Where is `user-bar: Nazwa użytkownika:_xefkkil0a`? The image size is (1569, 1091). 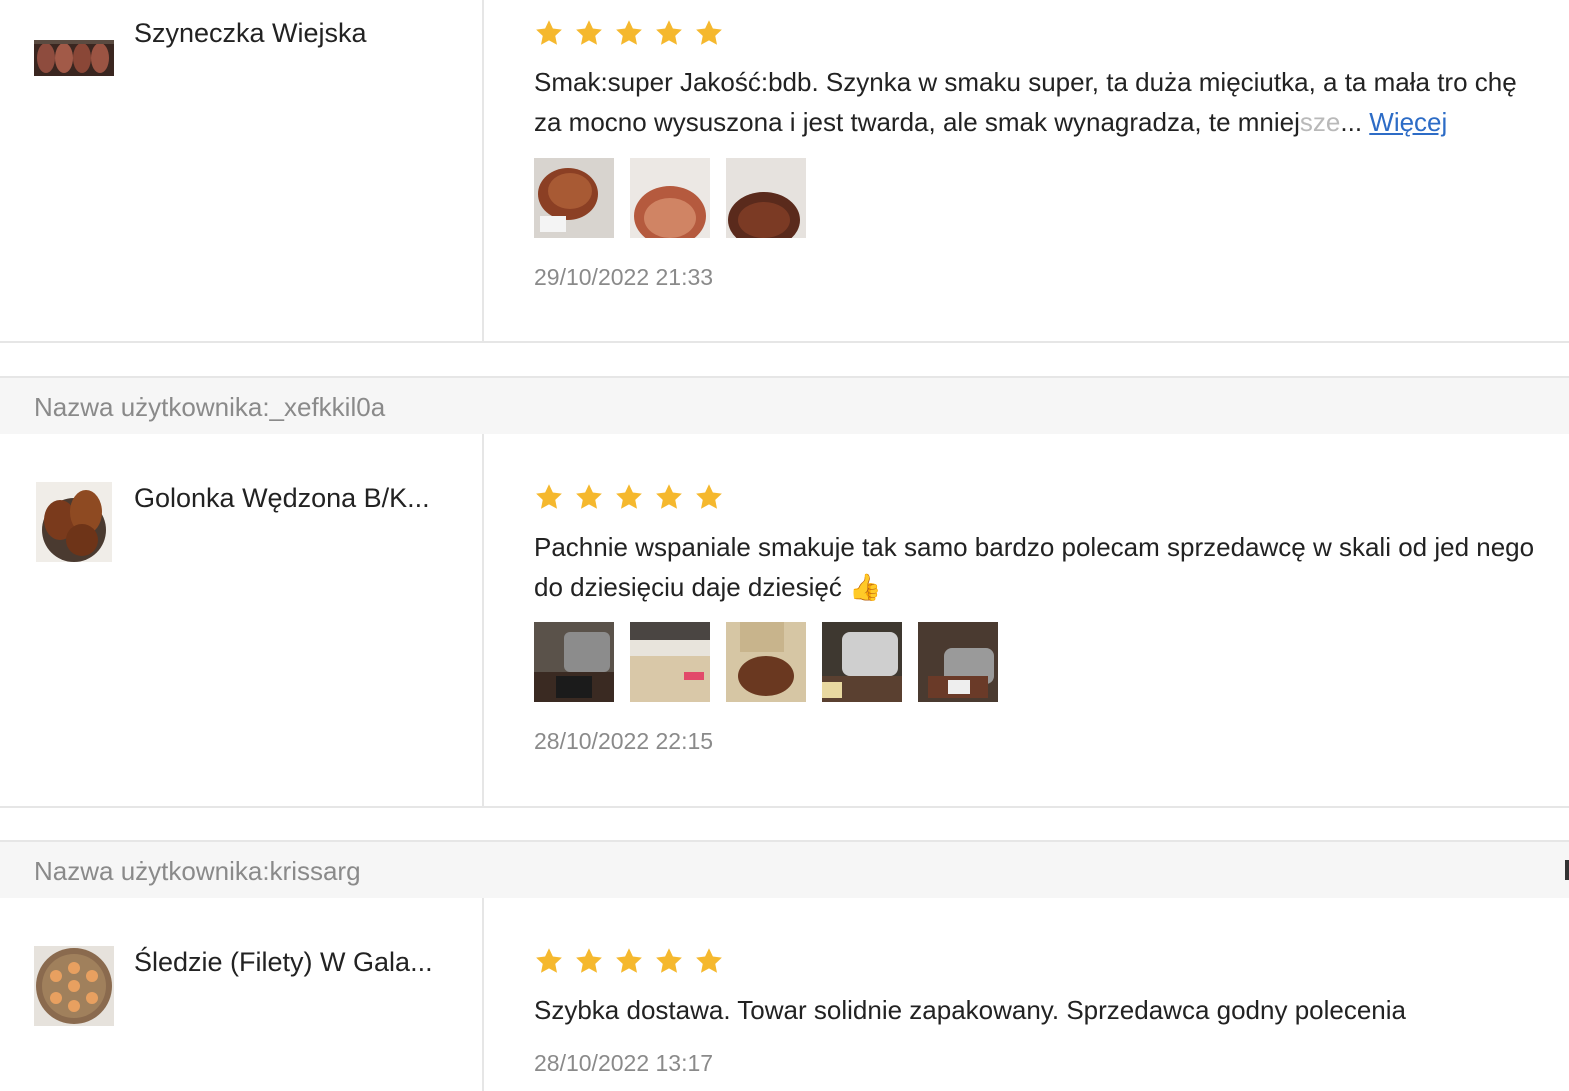 user-bar: Nazwa użytkownika:_xefkkil0a is located at coordinates (784, 405).